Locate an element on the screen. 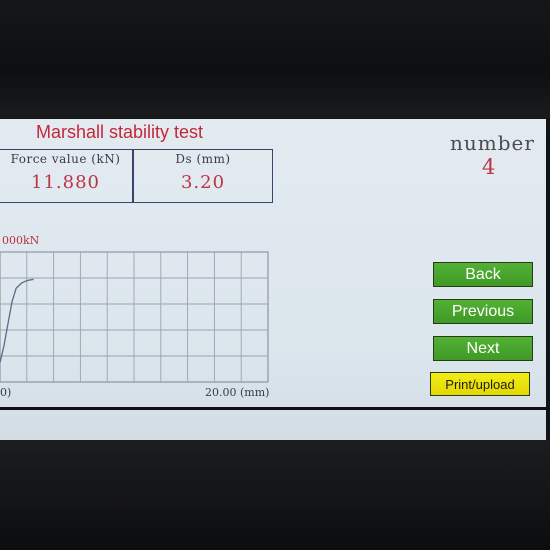 This screenshot has width=550, height=550. back-button: Back is located at coordinates (483, 274).